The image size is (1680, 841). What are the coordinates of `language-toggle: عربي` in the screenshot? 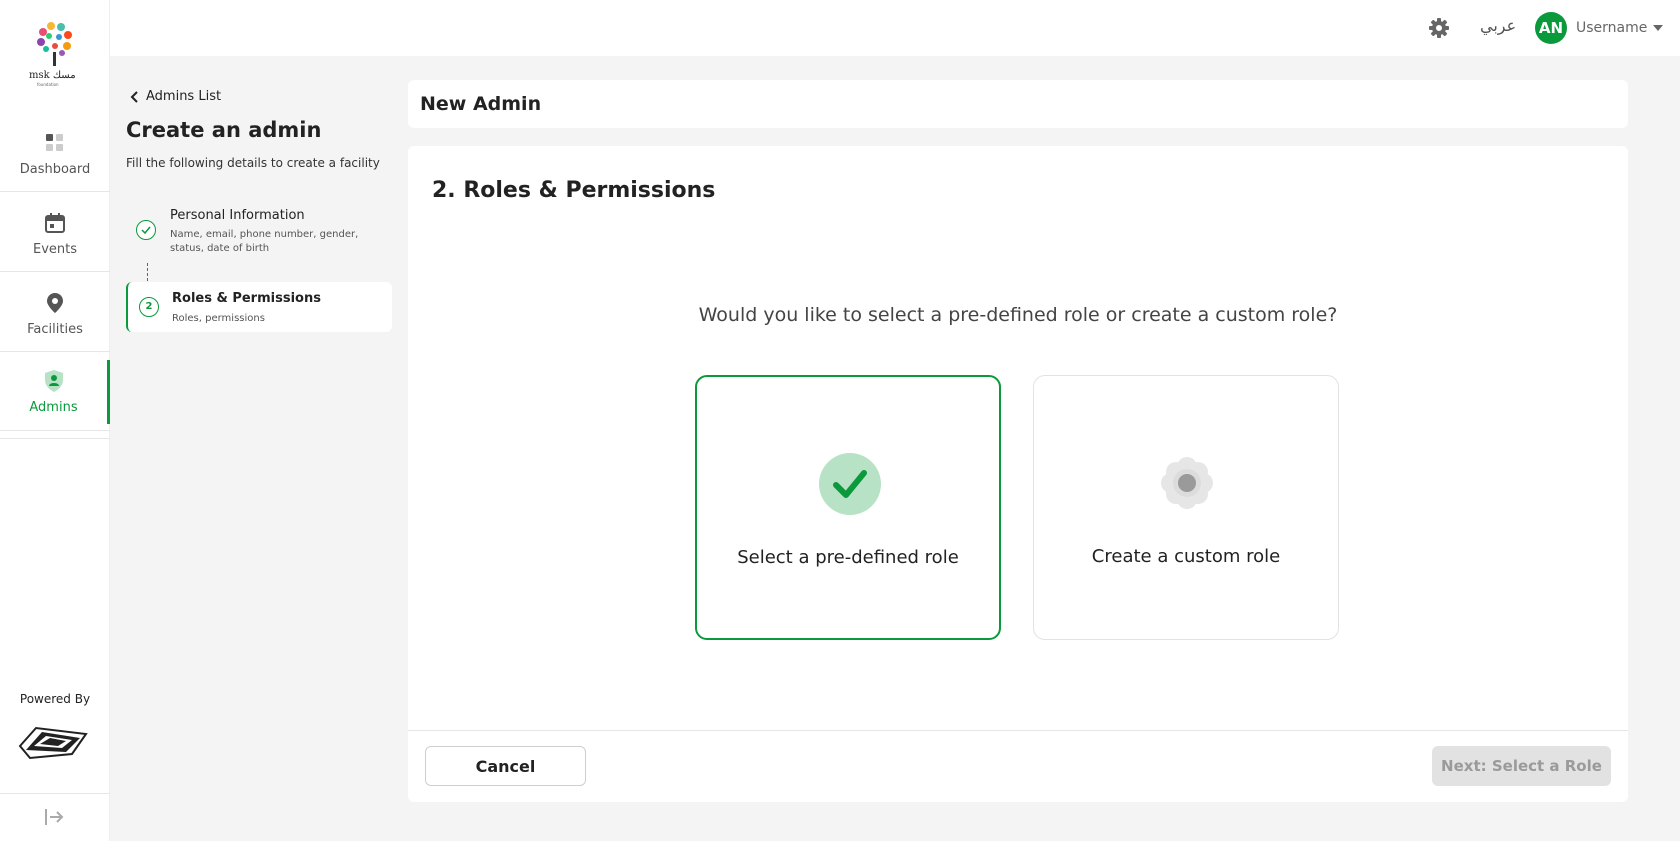 It's located at (1498, 25).